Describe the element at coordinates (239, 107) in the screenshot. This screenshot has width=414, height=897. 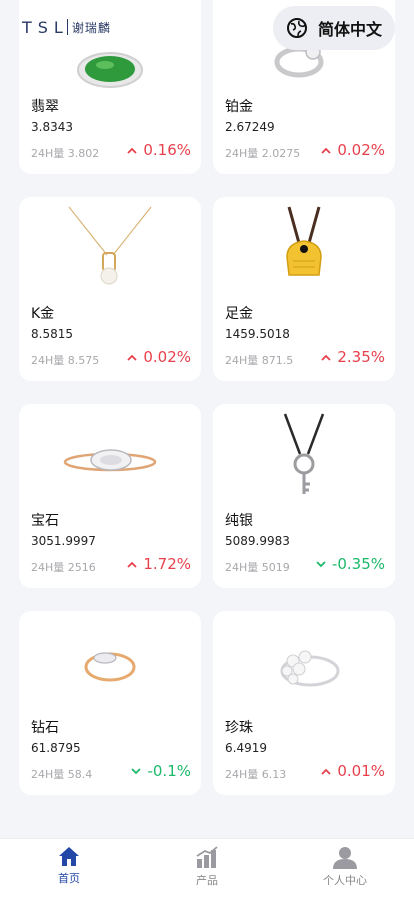
I see `product-name: 铂金` at that location.